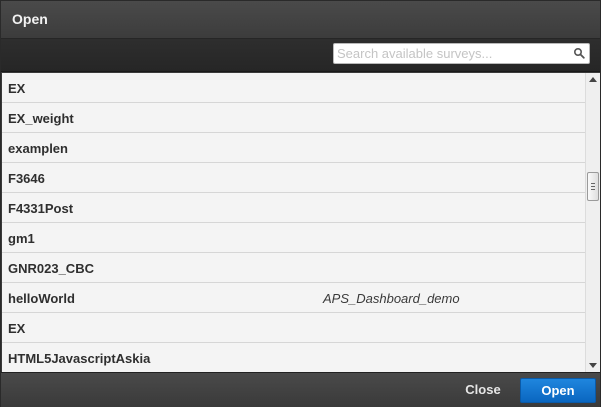 This screenshot has width=601, height=407. I want to click on dialog-toolbar, so click(300, 55).